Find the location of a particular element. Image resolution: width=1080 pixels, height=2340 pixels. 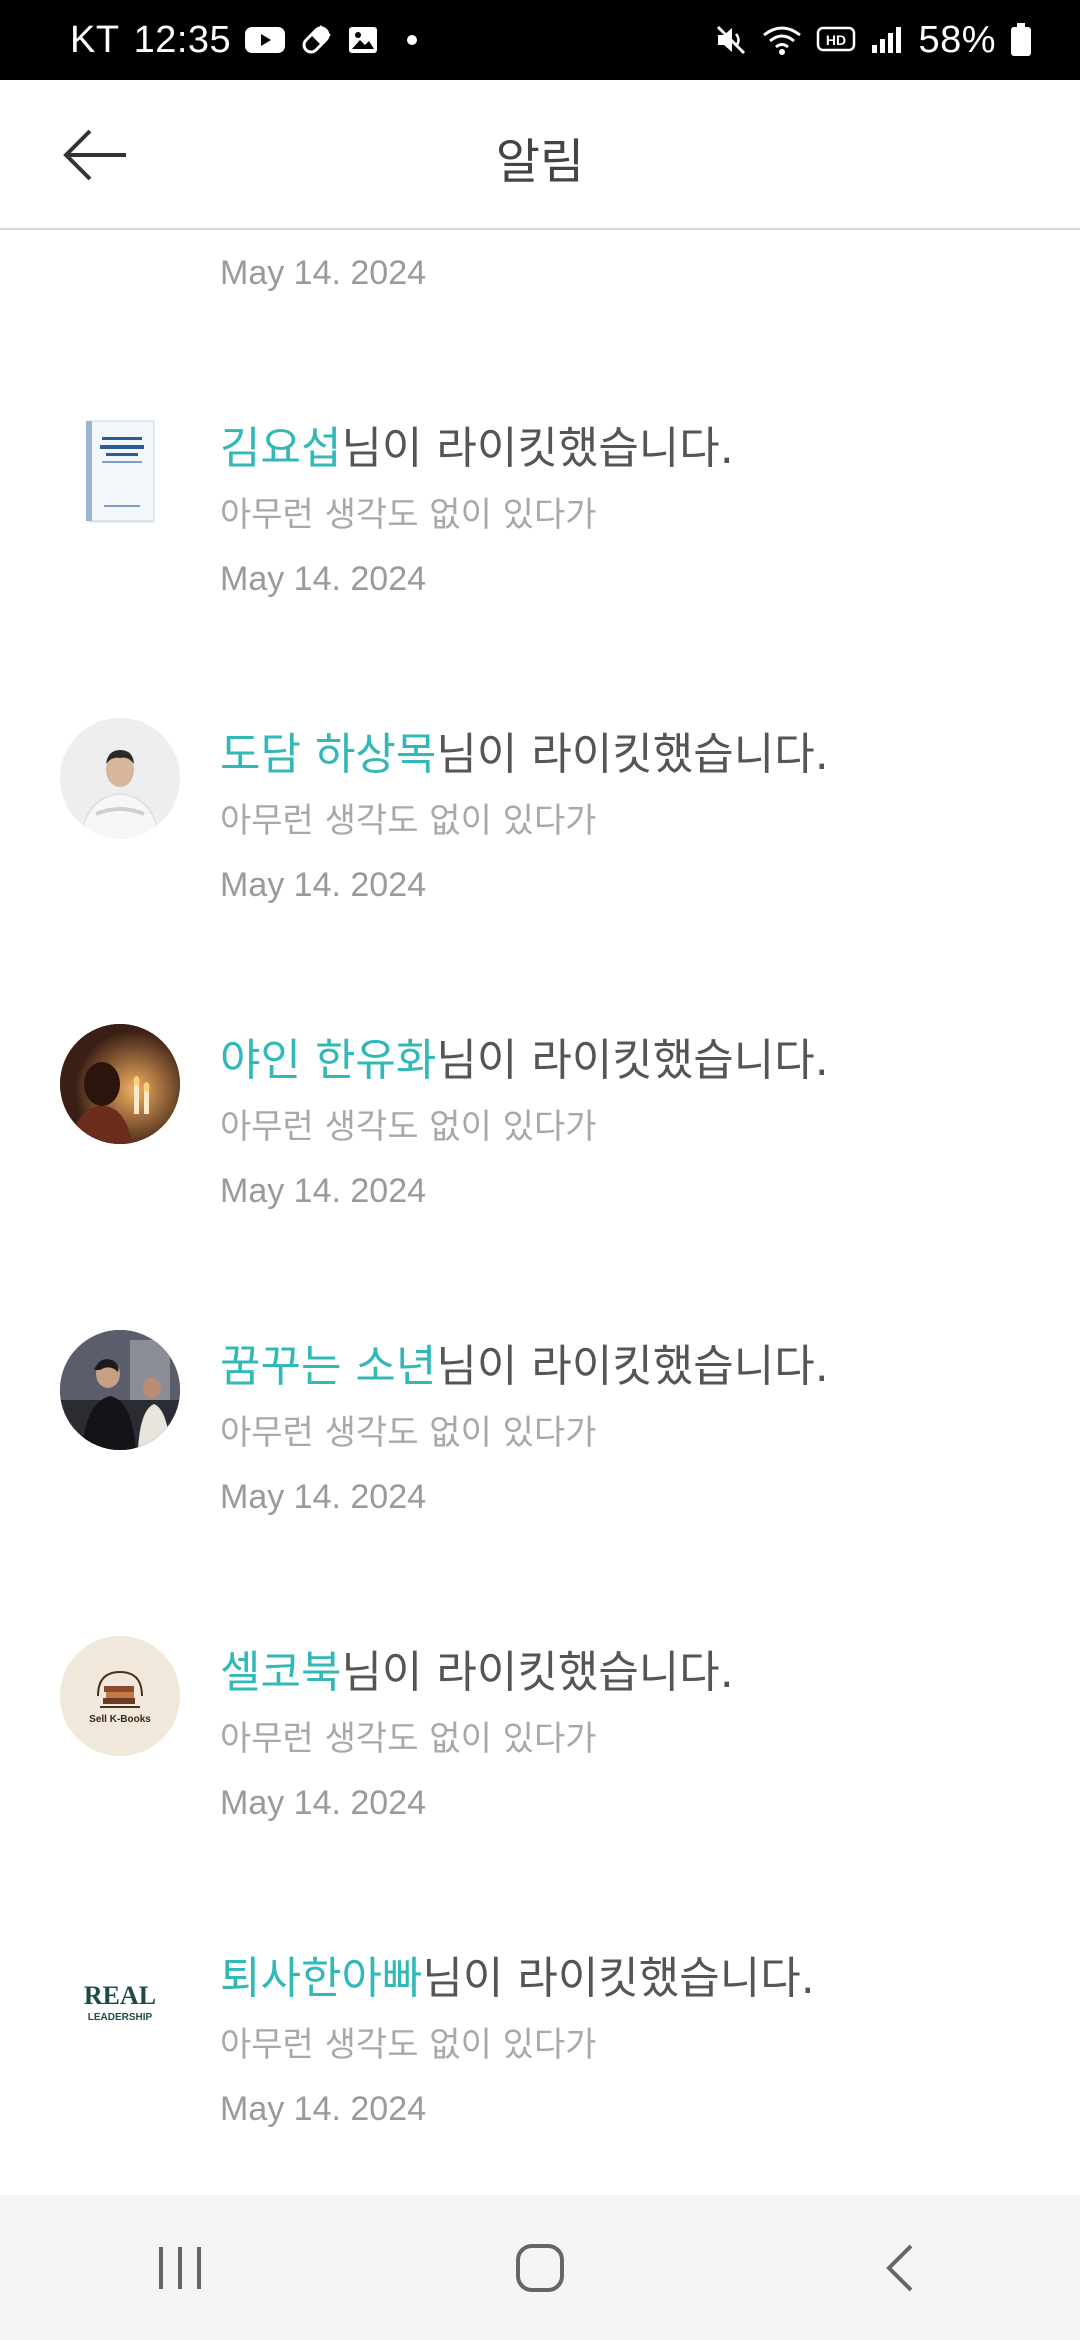

hd-icon: HD is located at coordinates (836, 40).